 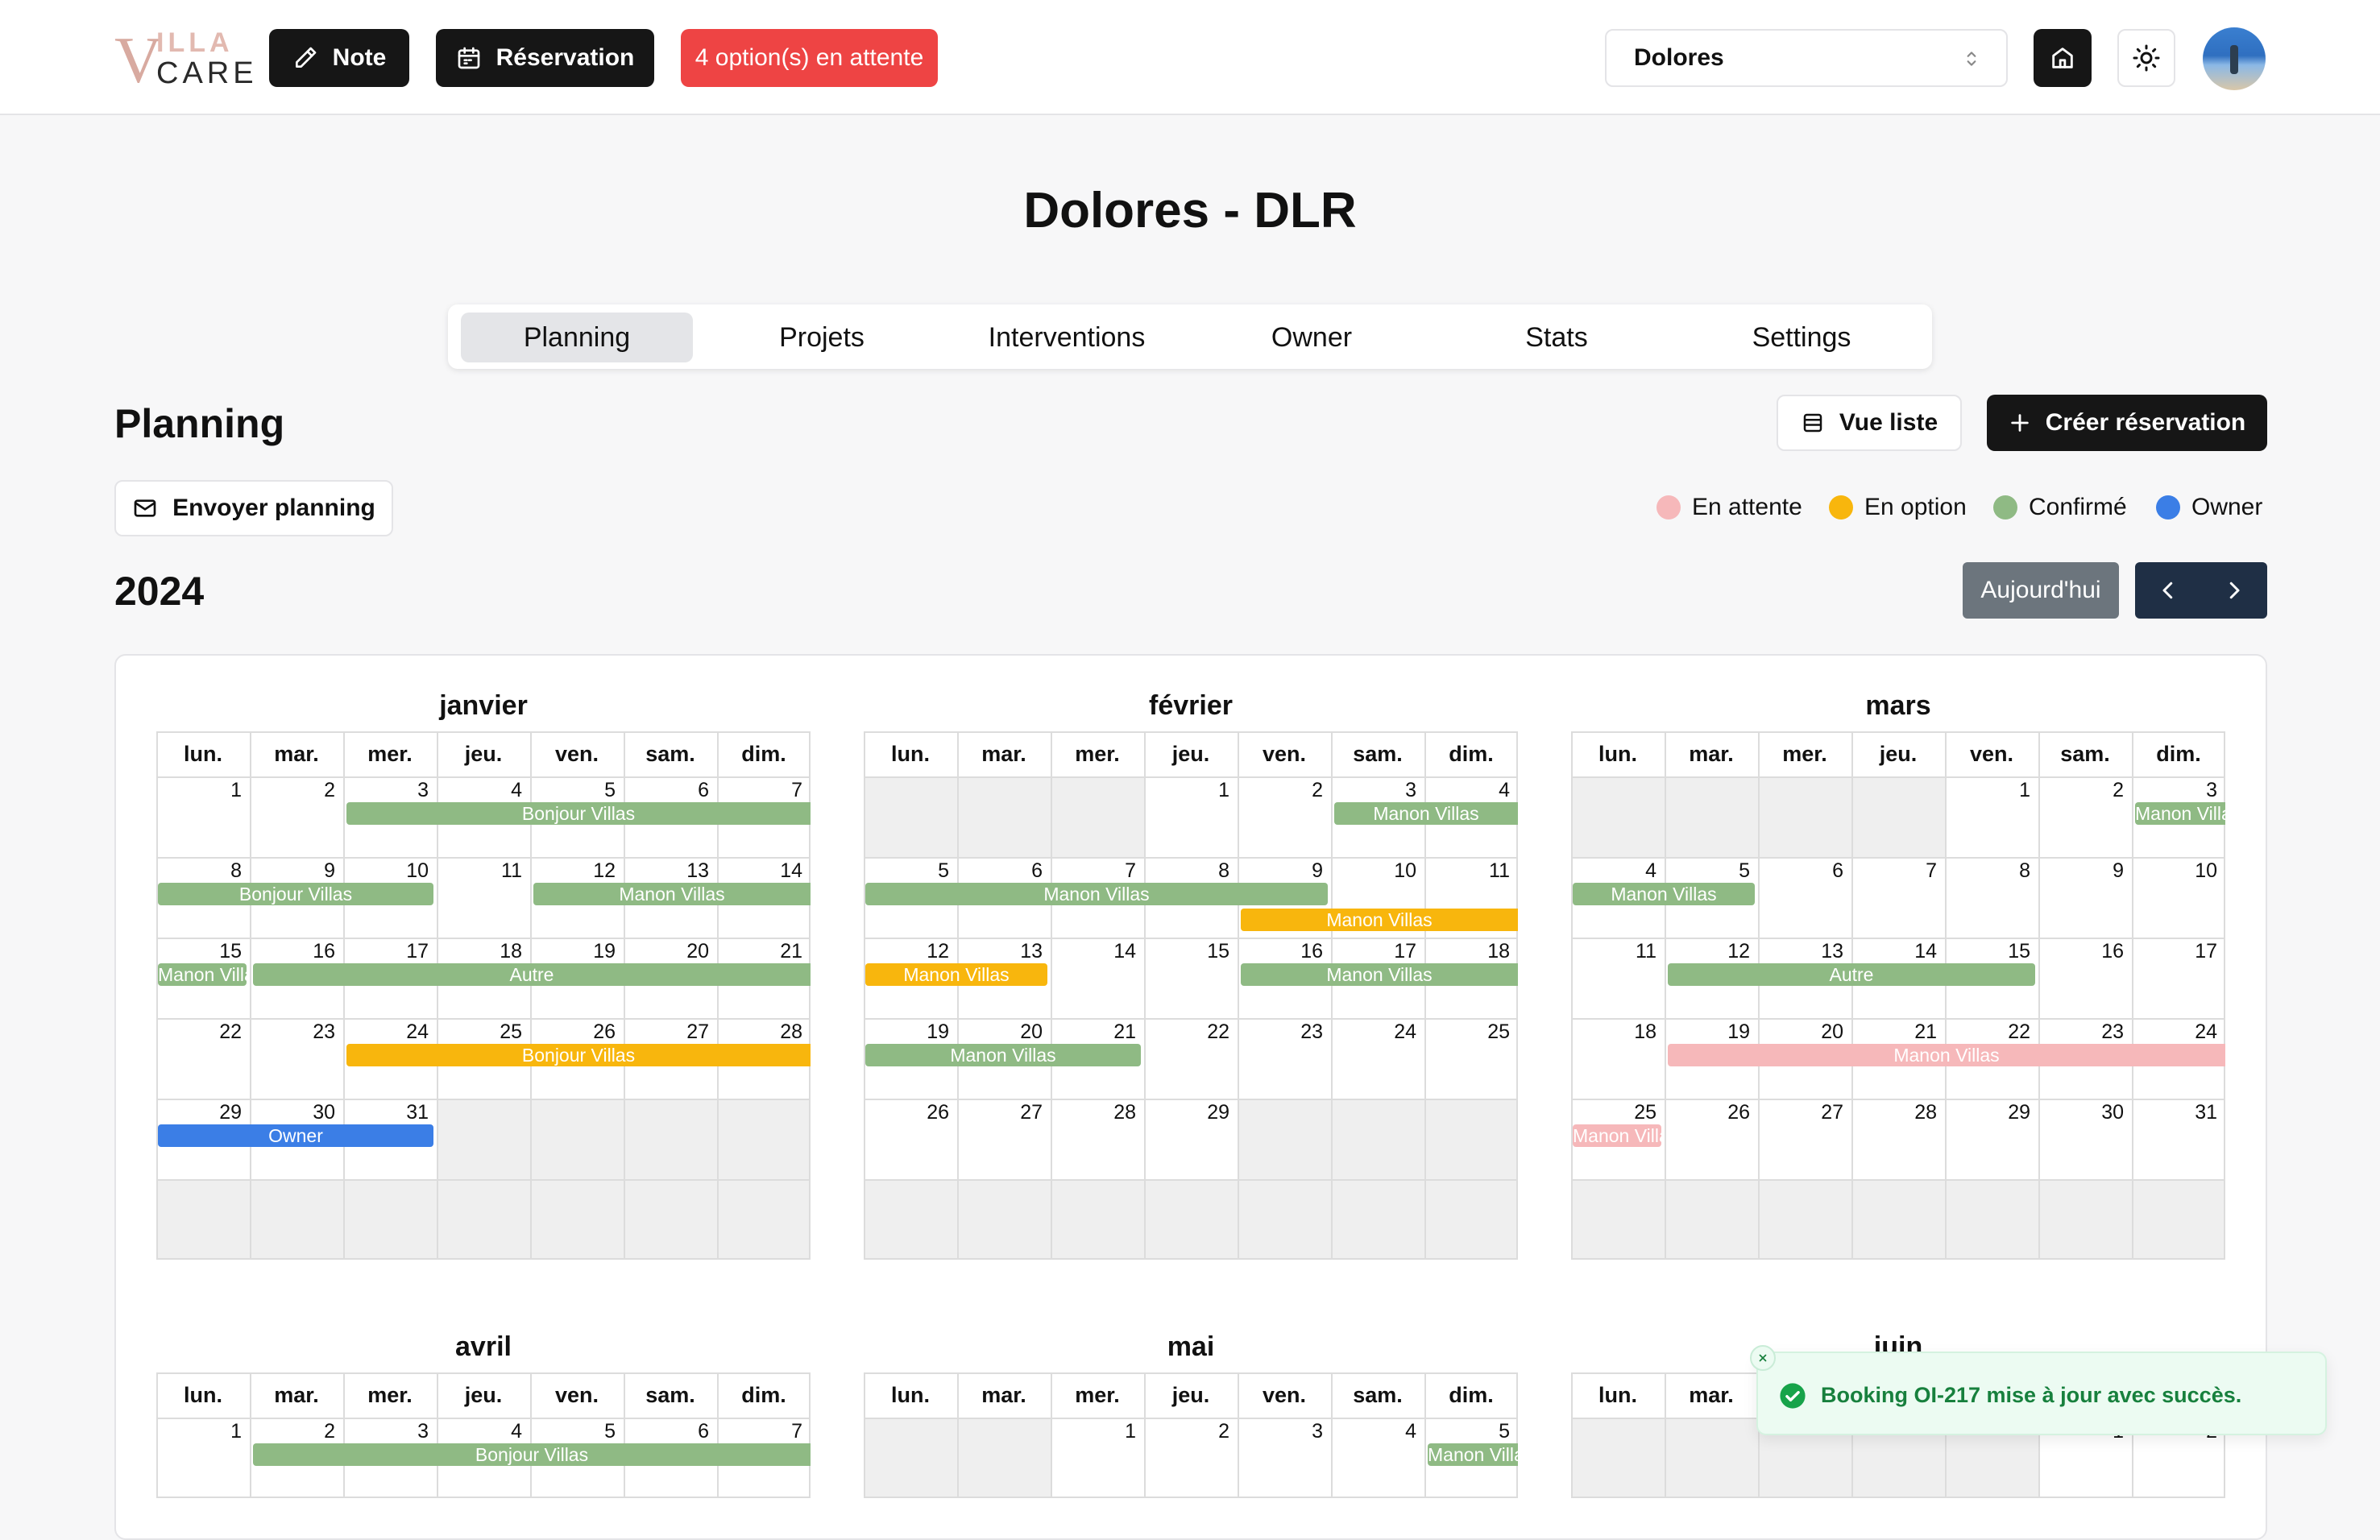 What do you see at coordinates (1651, 870) in the screenshot?
I see `day-number: 4` at bounding box center [1651, 870].